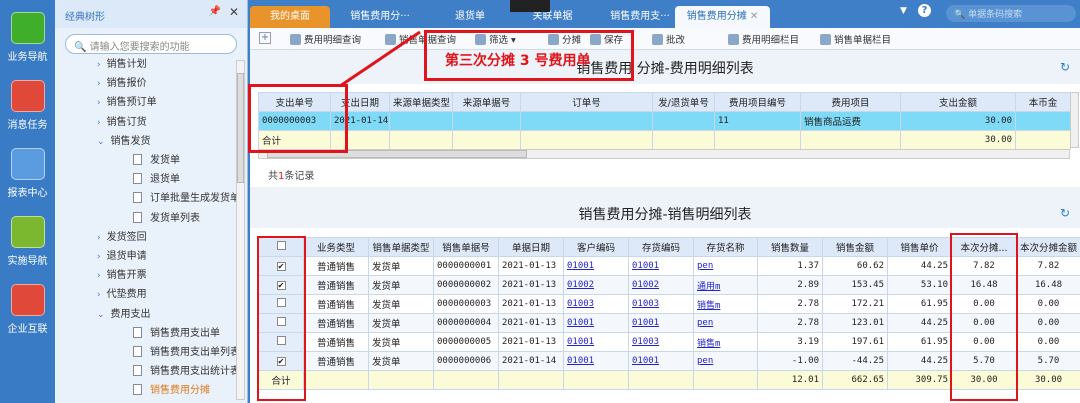 This screenshot has height=403, width=1080. I want to click on annotation-text: 第三次分摊 3 号费用单, so click(518, 61).